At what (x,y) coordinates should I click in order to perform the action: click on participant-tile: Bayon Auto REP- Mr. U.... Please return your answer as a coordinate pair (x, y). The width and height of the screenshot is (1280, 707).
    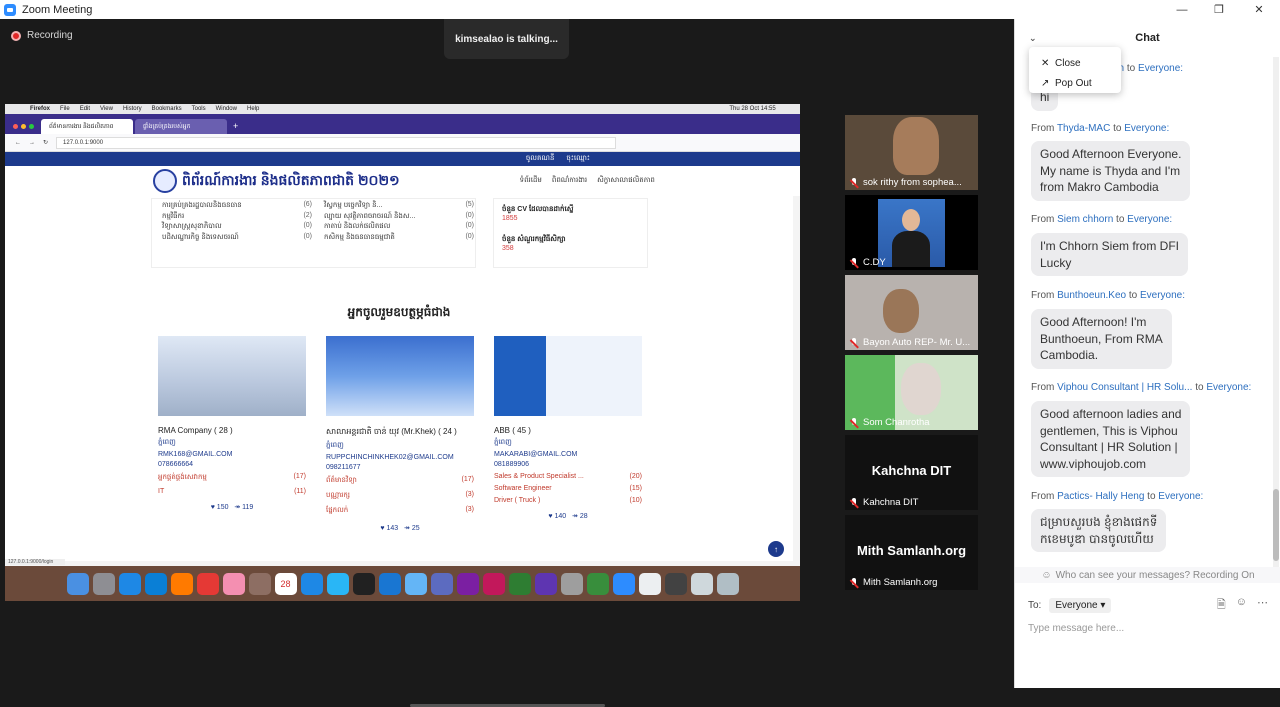
    Looking at the image, I should click on (911, 312).